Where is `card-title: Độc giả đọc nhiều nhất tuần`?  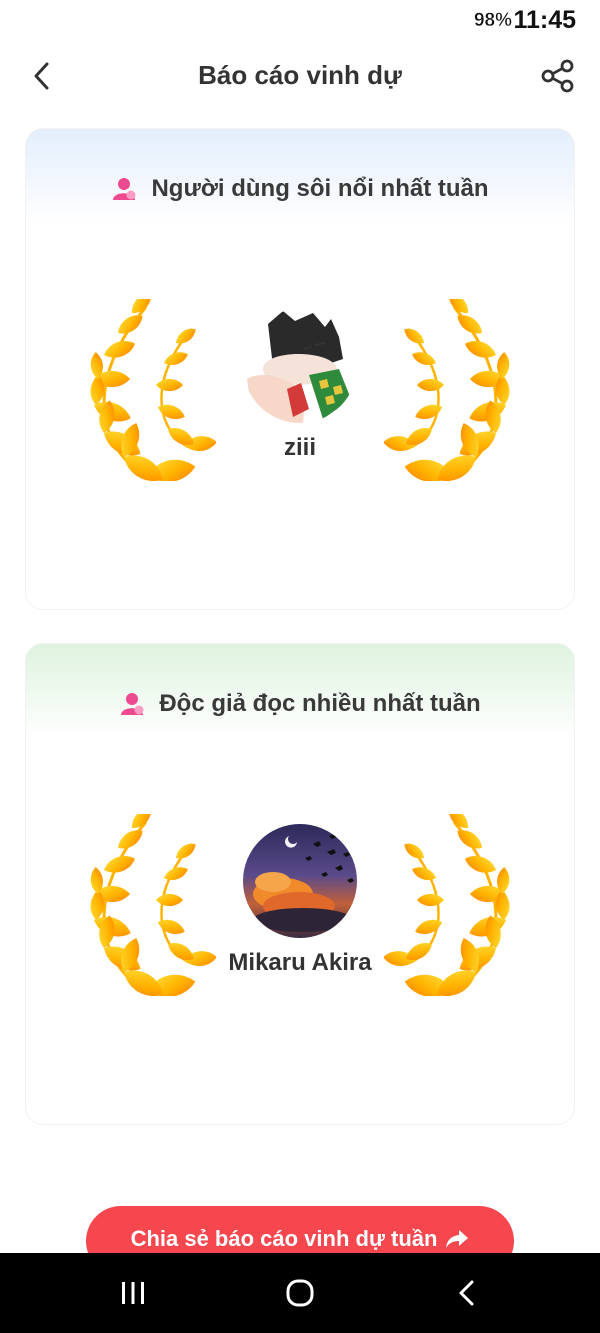 card-title: Độc giả đọc nhiều nhất tuần is located at coordinates (320, 703).